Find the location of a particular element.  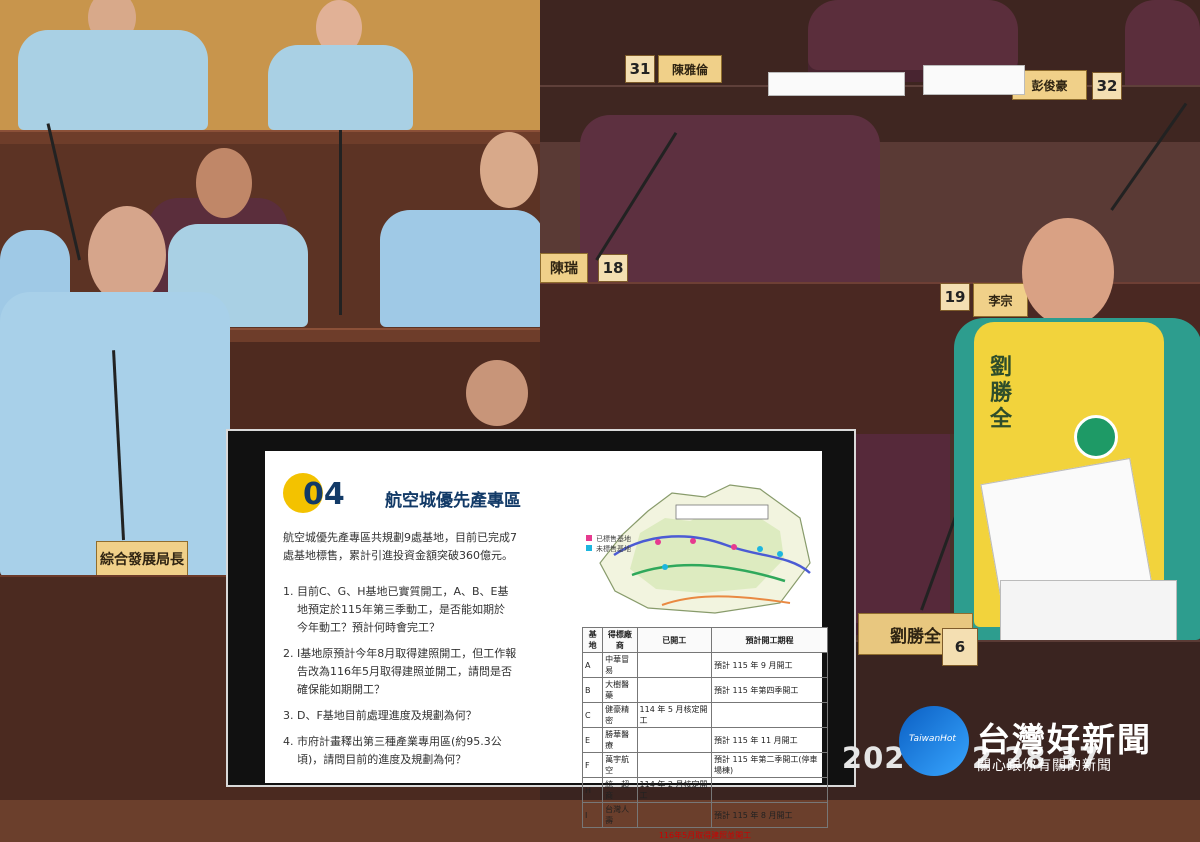

seat-number-18: 18 is located at coordinates (613, 268).